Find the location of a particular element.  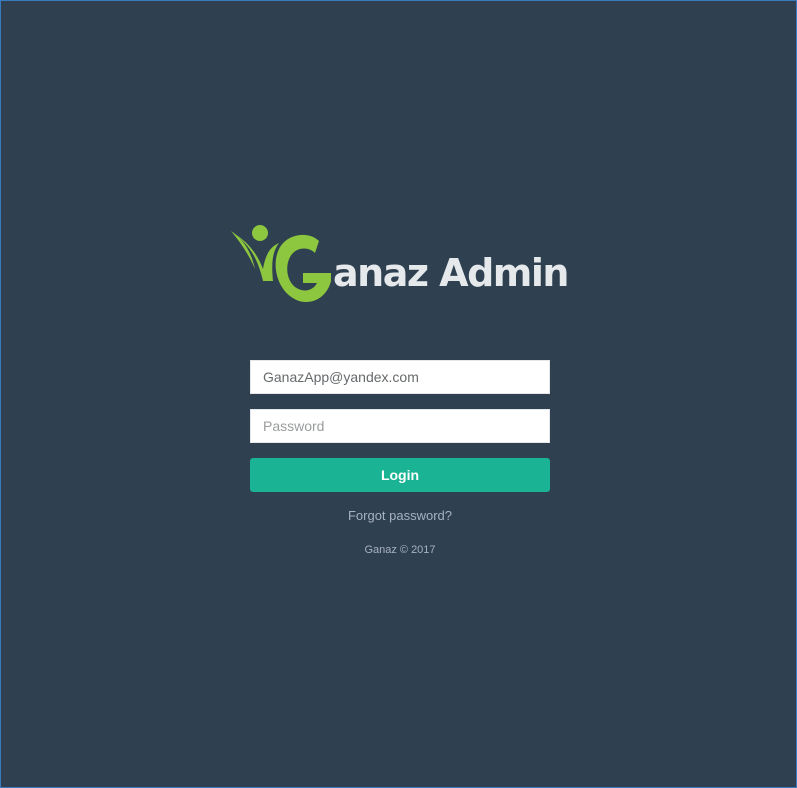

brand-name: anaz Admin is located at coordinates (451, 273).